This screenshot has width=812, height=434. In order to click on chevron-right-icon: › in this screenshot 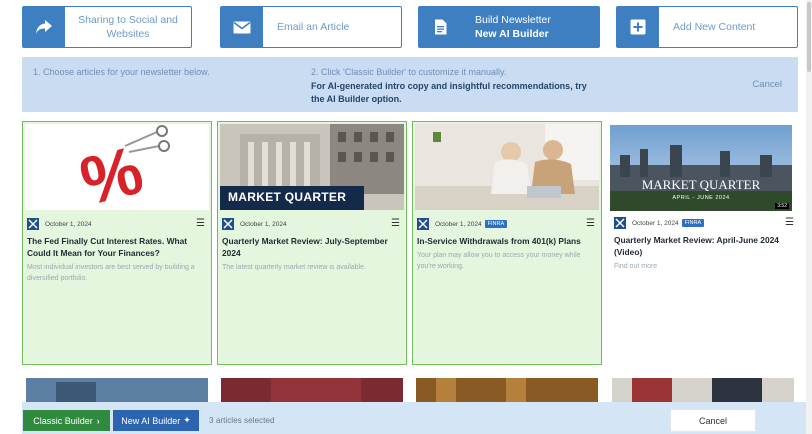, I will do `click(98, 420)`.